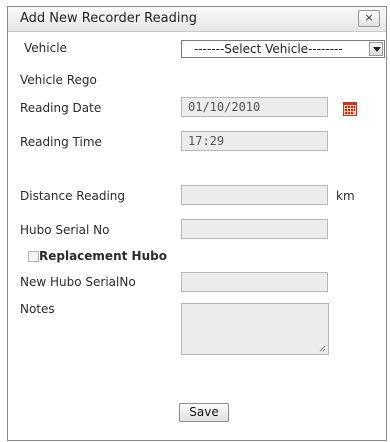 The image size is (390, 442). What do you see at coordinates (72, 196) in the screenshot?
I see `distance-reading-label: Distance Reading` at bounding box center [72, 196].